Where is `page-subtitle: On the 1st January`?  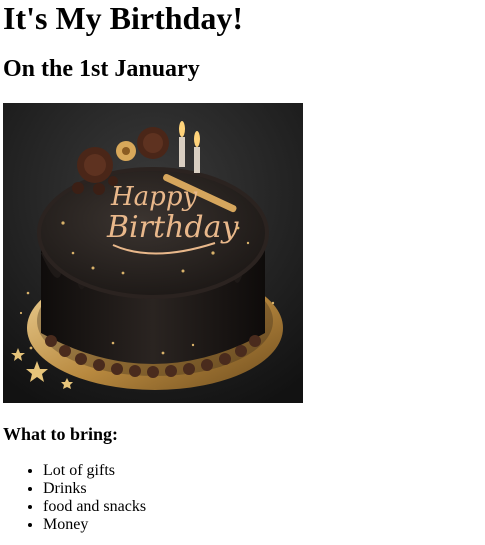 page-subtitle: On the 1st January is located at coordinates (101, 69).